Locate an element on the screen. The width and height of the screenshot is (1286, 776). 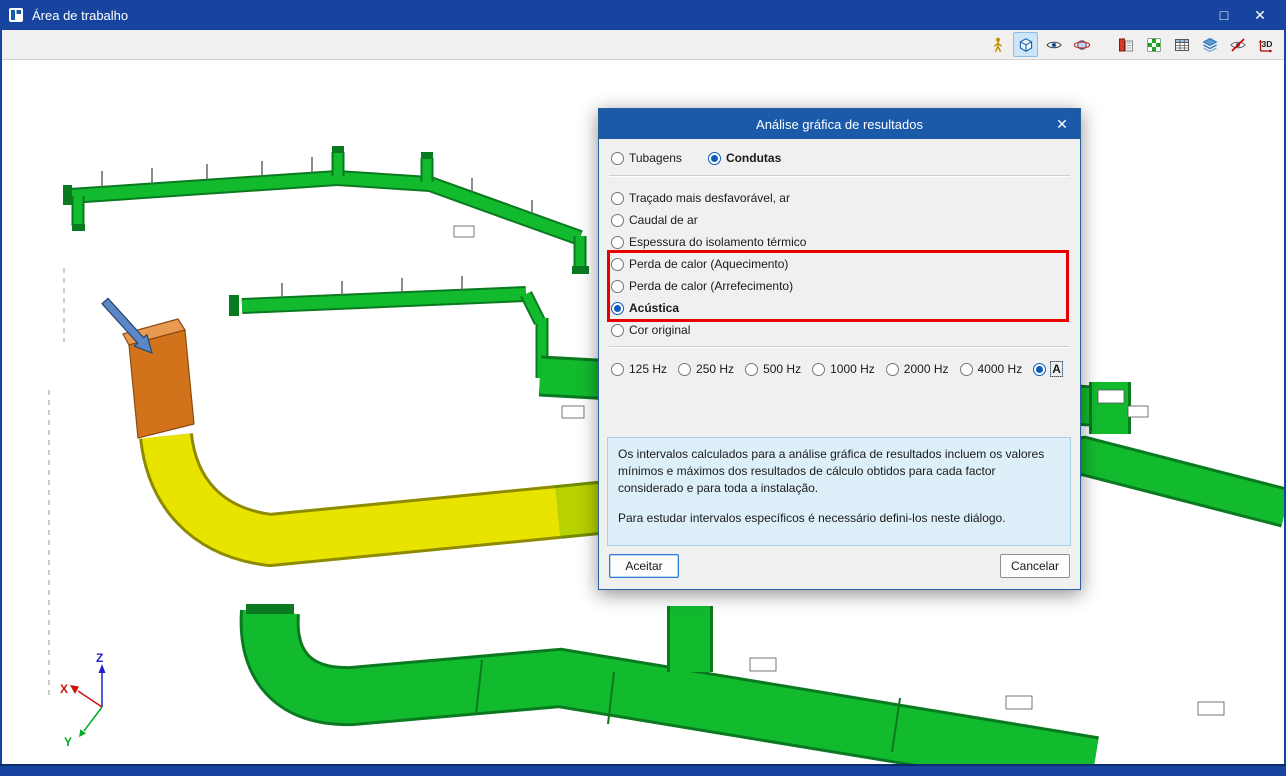
radio-cor-original: Cor original is located at coordinates (650, 330).